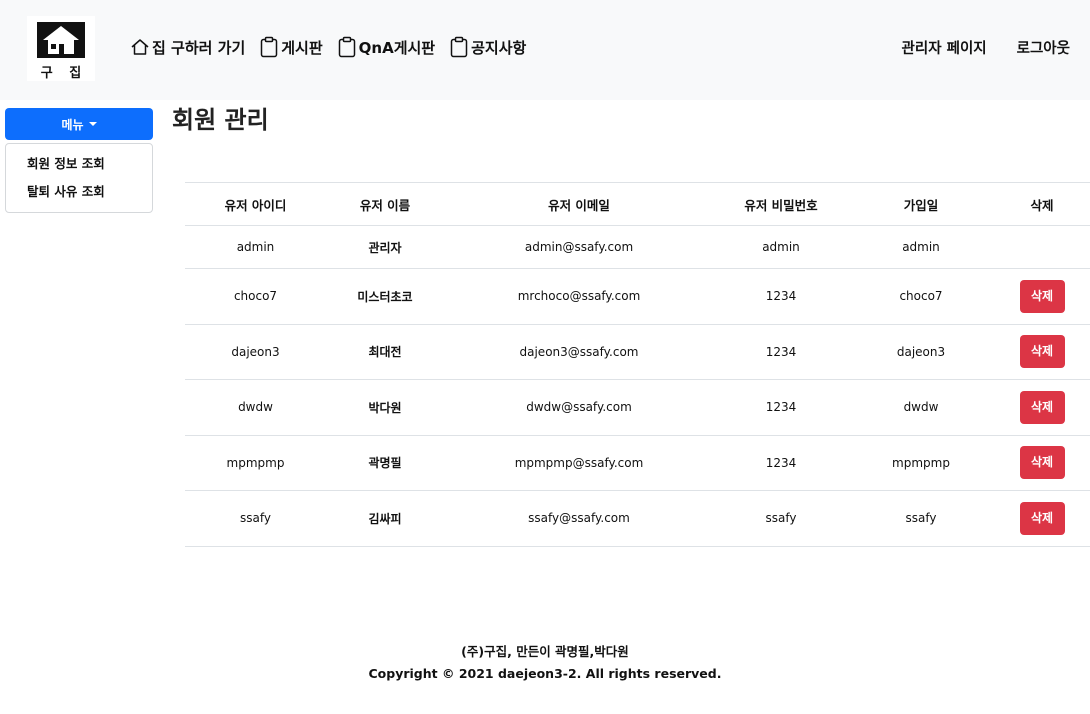 Image resolution: width=1090 pixels, height=714 pixels. I want to click on cell-user-name: 박다원, so click(385, 407).